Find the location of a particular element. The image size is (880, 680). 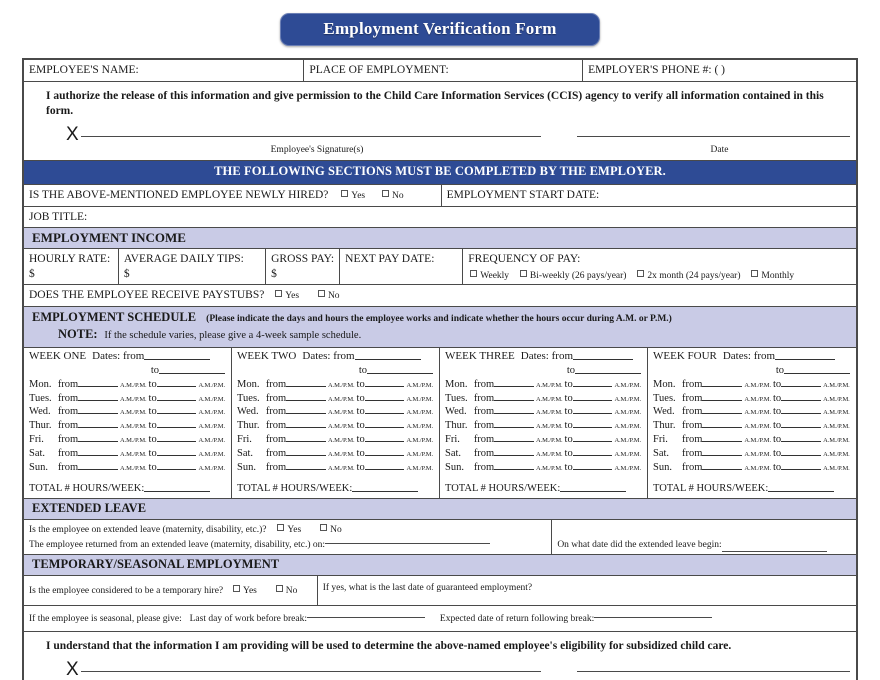

place-of-employment-field: PLACE OF EMPLOYMENT: is located at coordinates (444, 71).